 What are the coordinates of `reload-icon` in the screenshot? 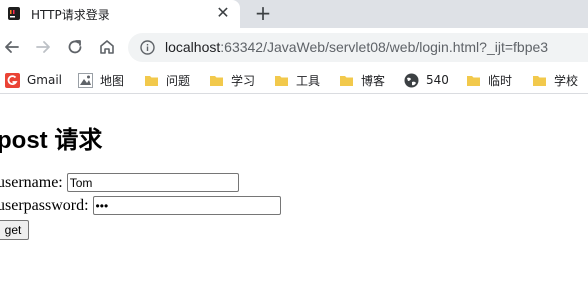 It's located at (75, 47).